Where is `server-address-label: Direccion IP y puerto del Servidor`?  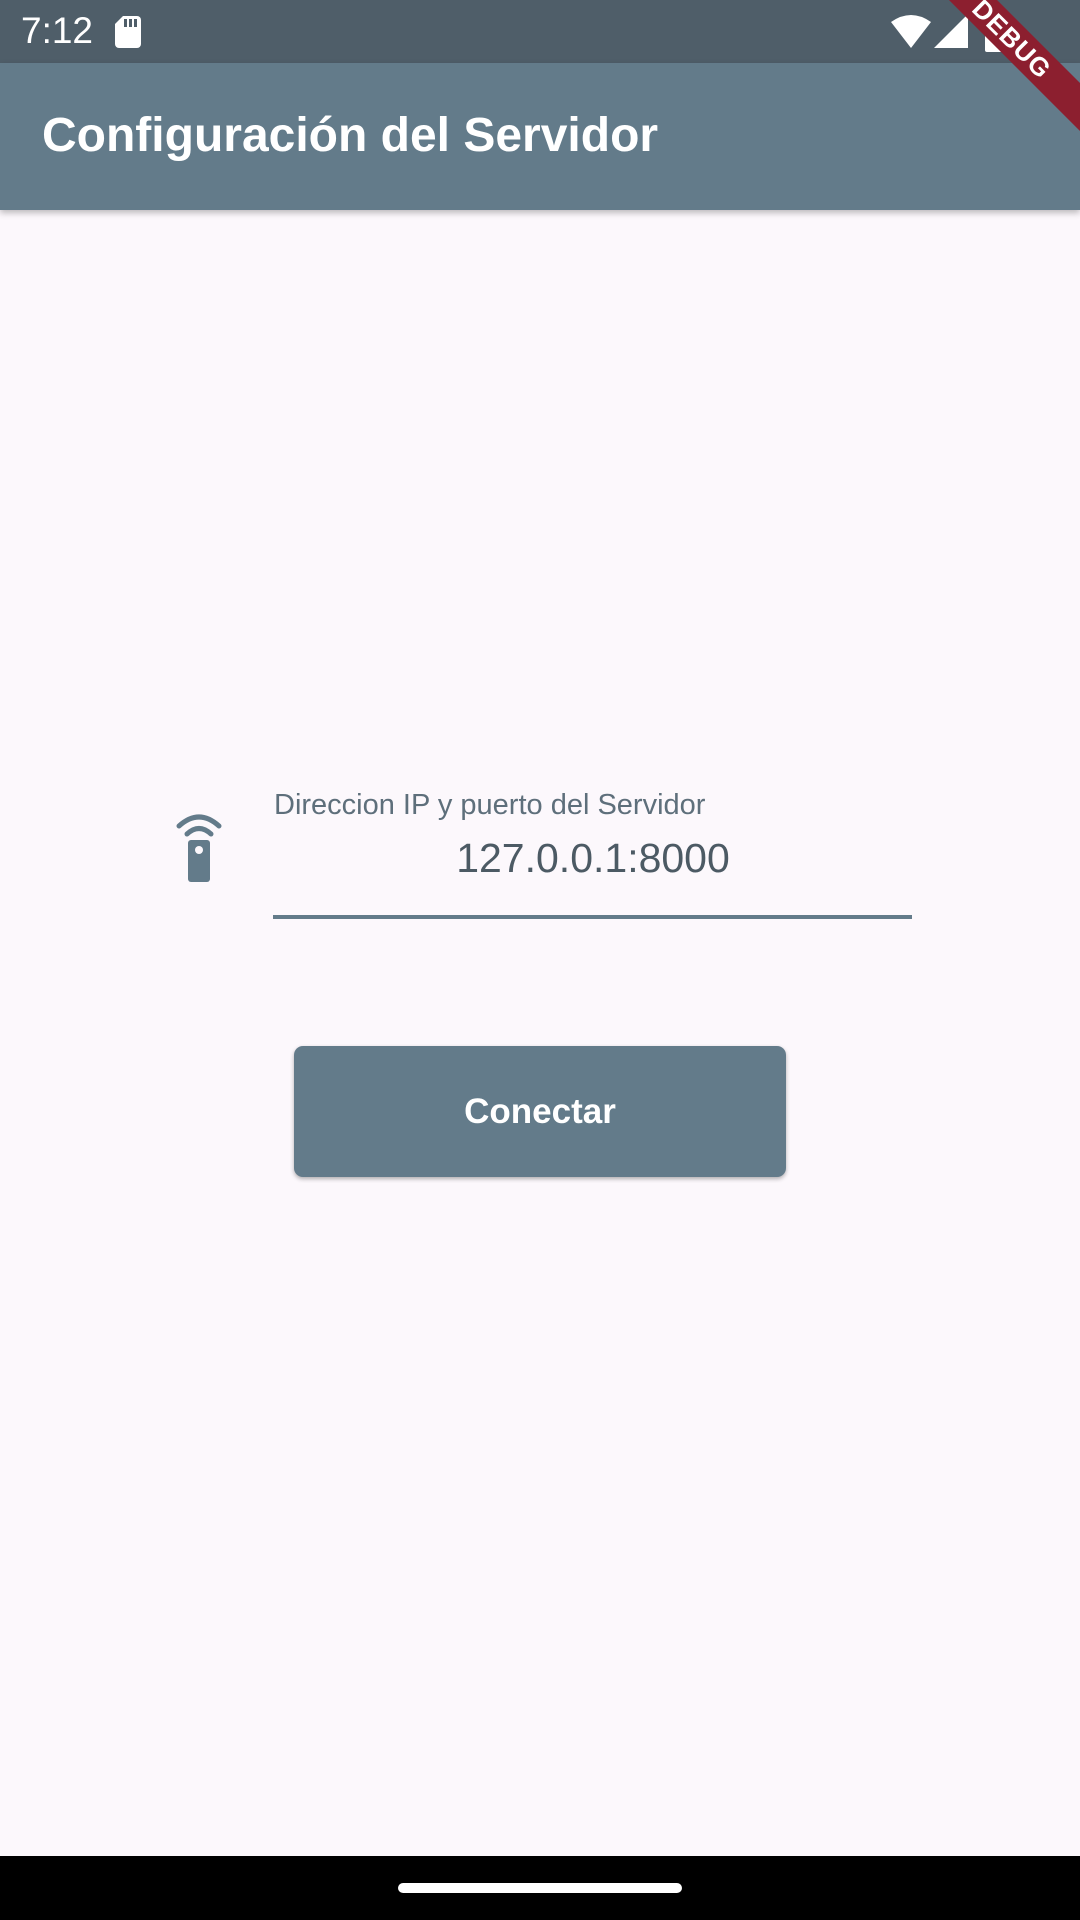
server-address-label: Direccion IP y puerto del Servidor is located at coordinates (490, 805).